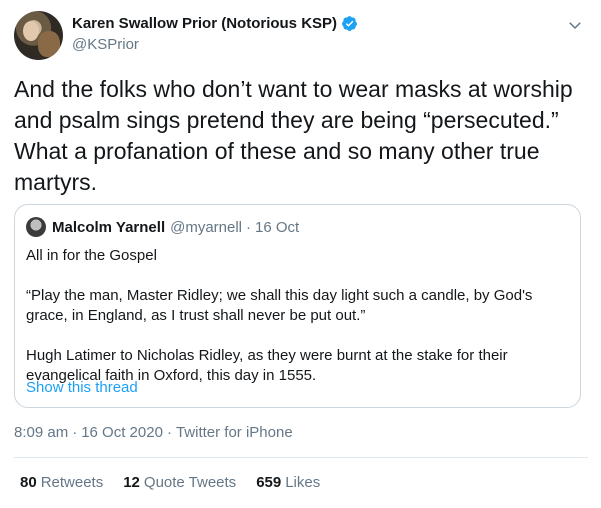 The width and height of the screenshot is (601, 508). Describe the element at coordinates (41, 432) in the screenshot. I see `tweet-time: 8:09 am` at that location.